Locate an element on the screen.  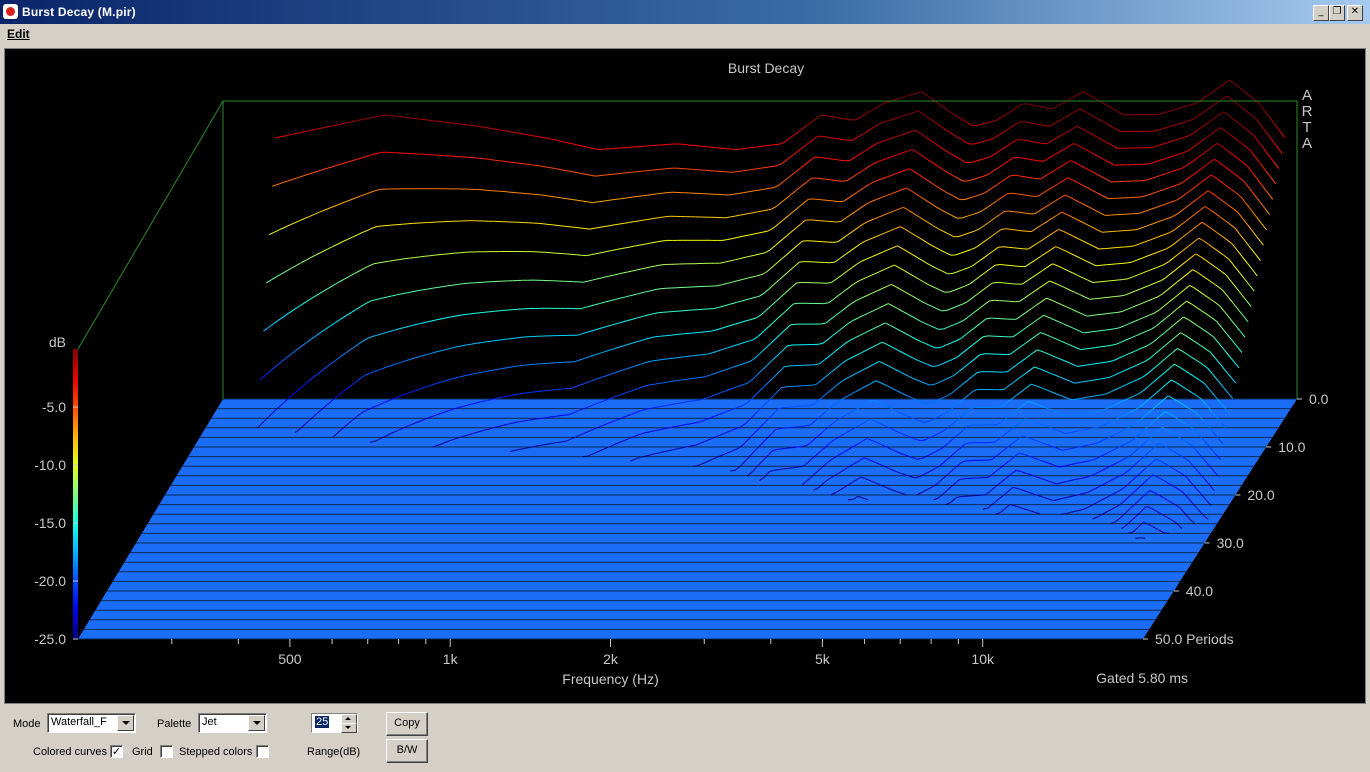
menu-edit: Edit is located at coordinates (18, 34).